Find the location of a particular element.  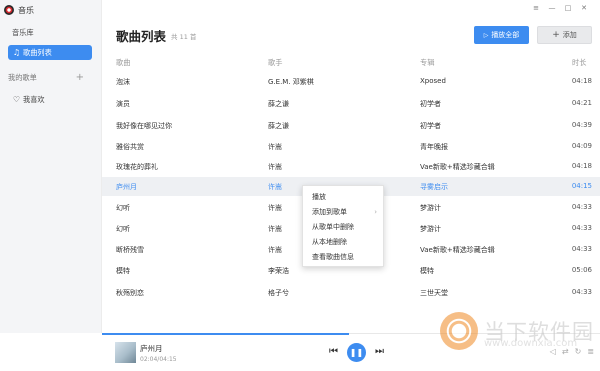

menu-icon: ≡ is located at coordinates (536, 8).